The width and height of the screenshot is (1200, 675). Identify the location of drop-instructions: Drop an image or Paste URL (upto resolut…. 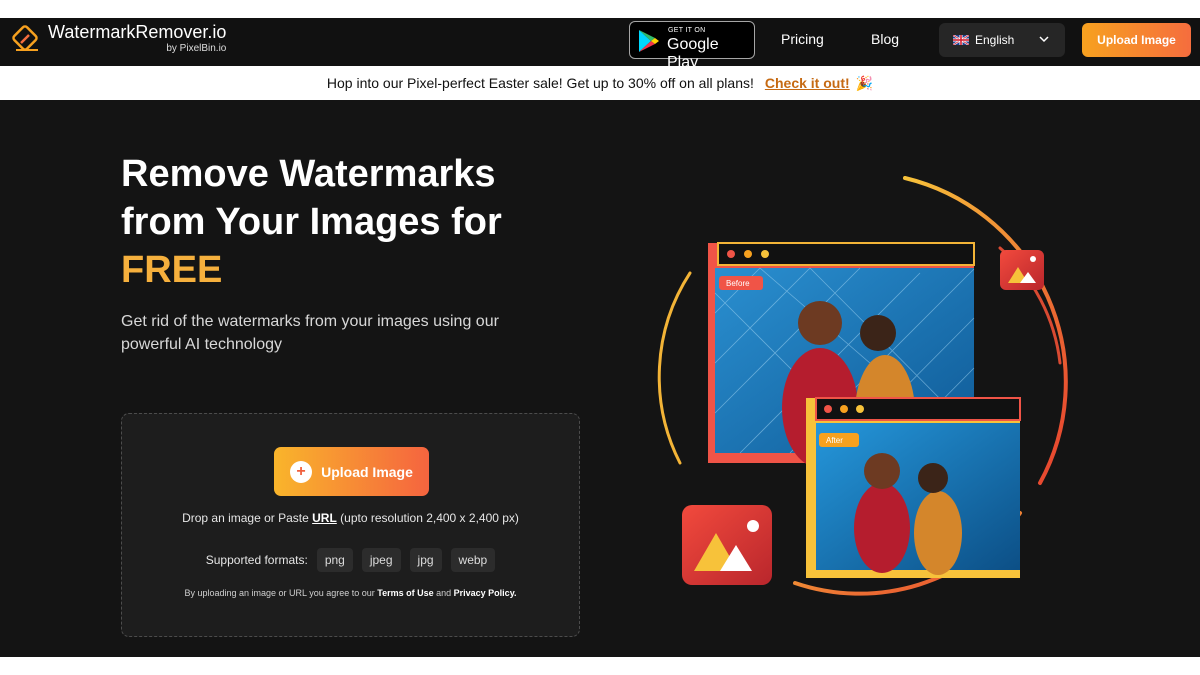
(350, 518).